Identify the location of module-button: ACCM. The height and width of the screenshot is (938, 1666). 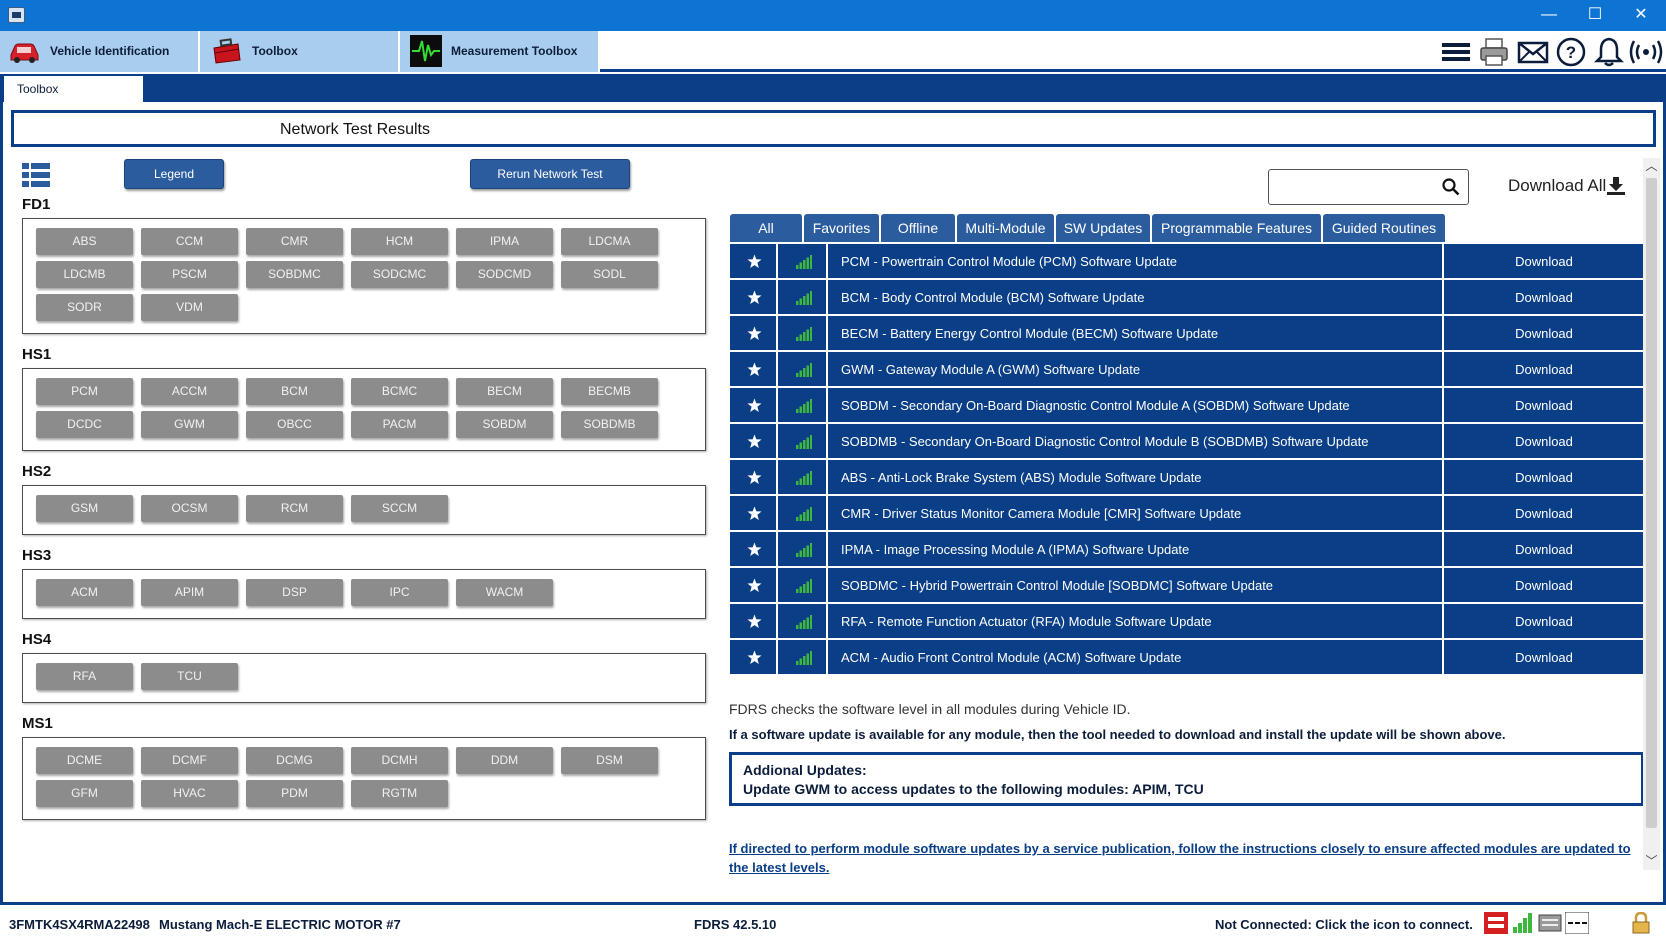
(189, 391).